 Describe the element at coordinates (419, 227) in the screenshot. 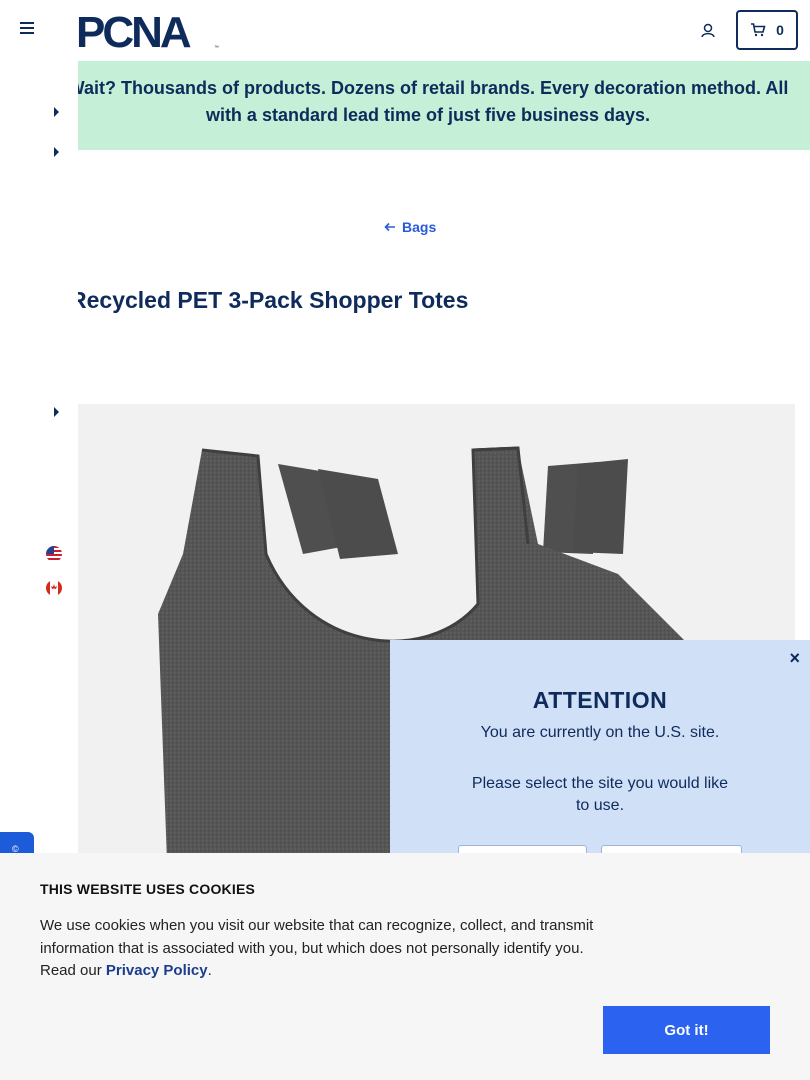

I see `back-link-label: Bags` at that location.